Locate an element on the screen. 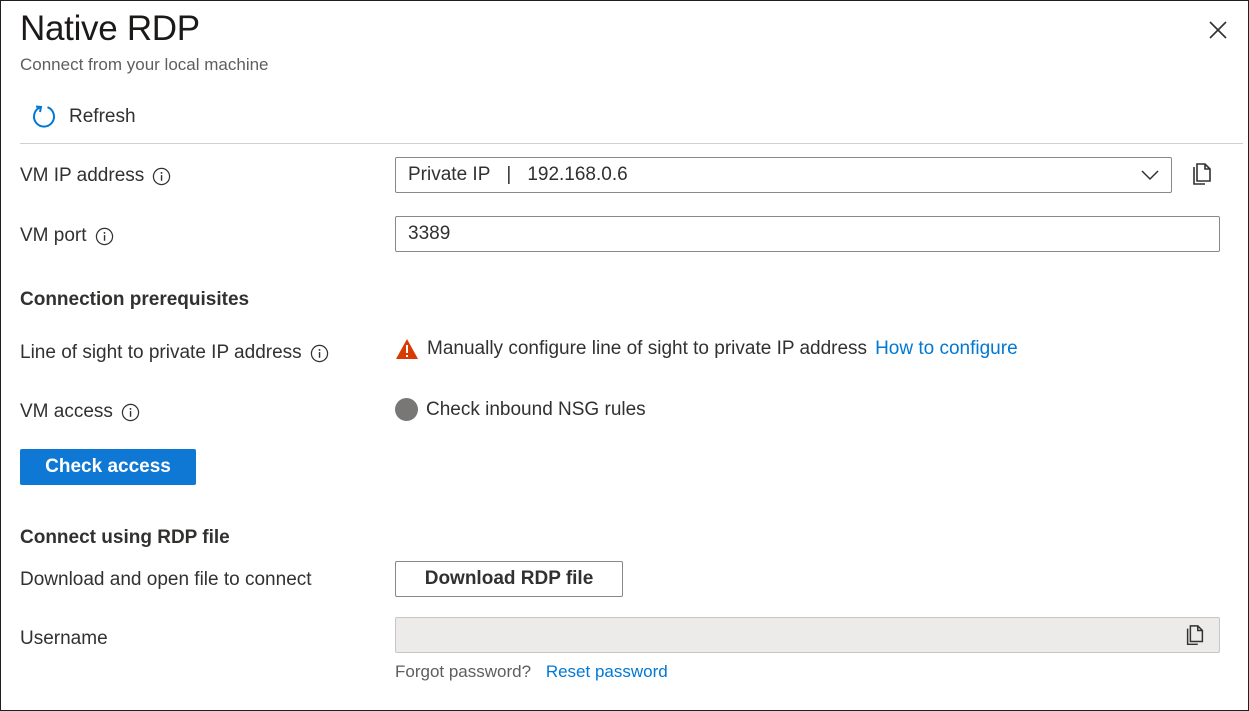  vm-ip-address-select: Private IP | 192.168.0.6 is located at coordinates (783, 175).